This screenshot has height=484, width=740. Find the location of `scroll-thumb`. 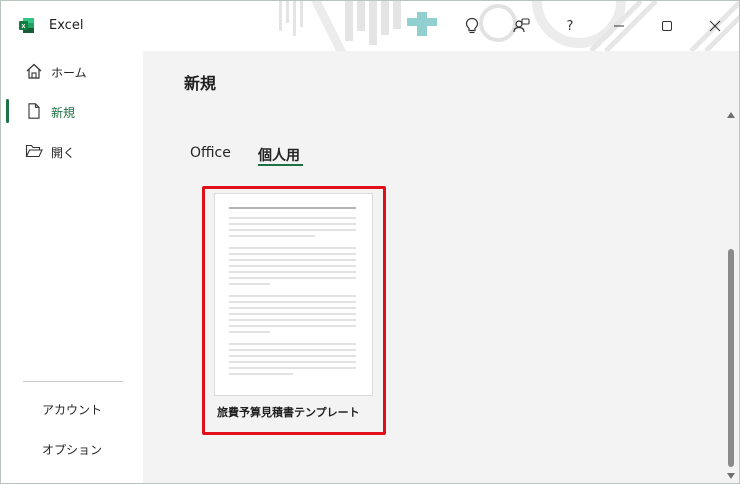

scroll-thumb is located at coordinates (731, 358).